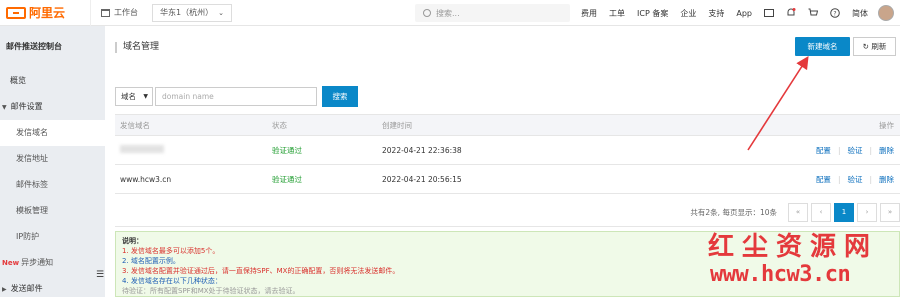 The width and height of the screenshot is (900, 303). I want to click on nav-support: 支持, so click(716, 13).